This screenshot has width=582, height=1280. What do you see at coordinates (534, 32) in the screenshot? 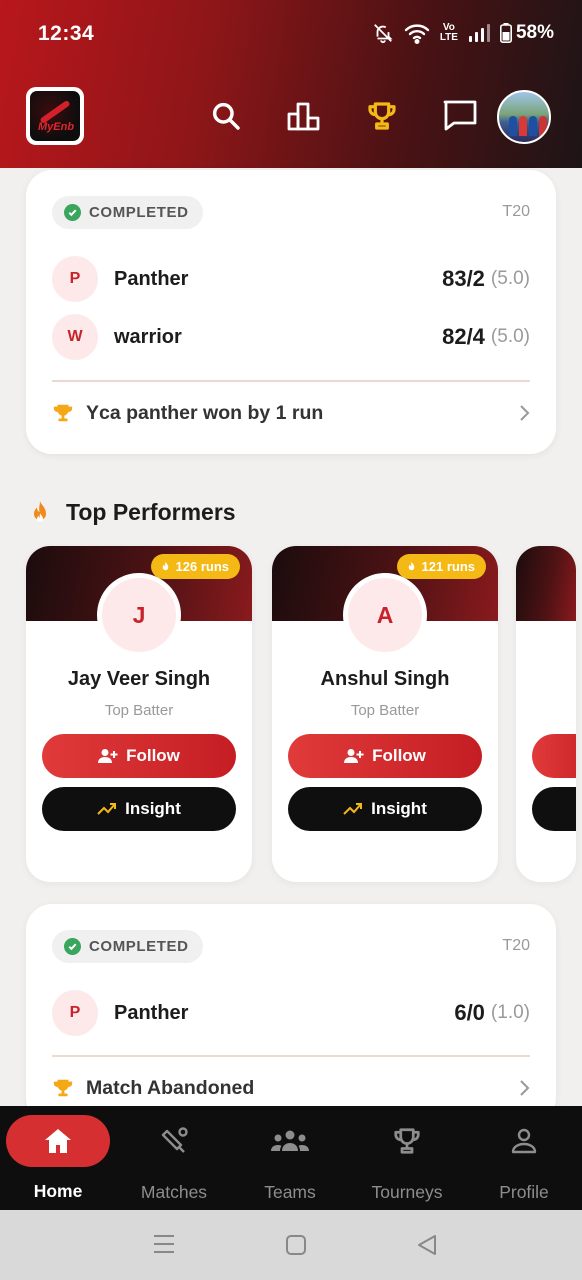
I see `battery-percent: 58%` at bounding box center [534, 32].